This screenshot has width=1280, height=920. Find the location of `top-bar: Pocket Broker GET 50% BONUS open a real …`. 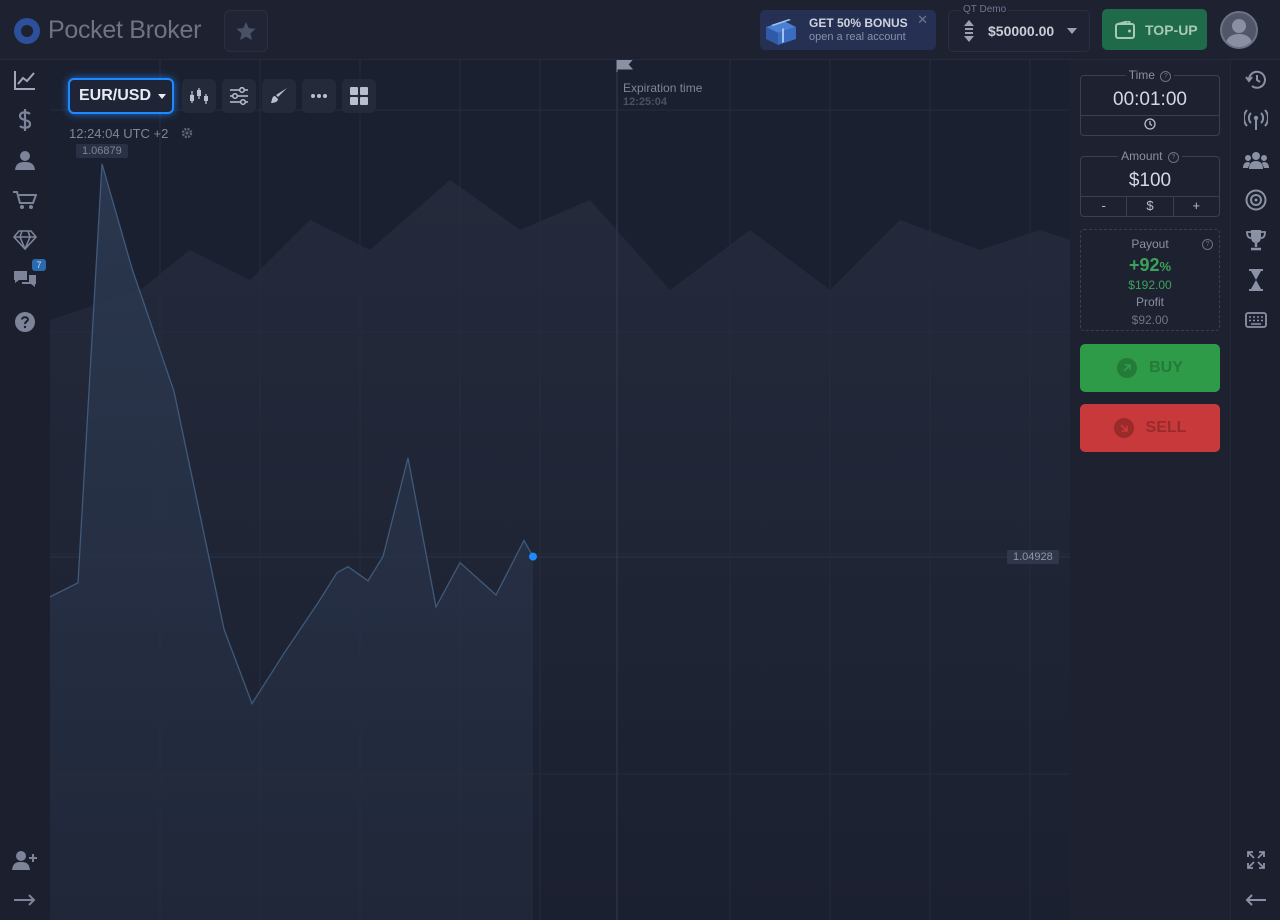

top-bar: Pocket Broker GET 50% BONUS open a real … is located at coordinates (640, 30).